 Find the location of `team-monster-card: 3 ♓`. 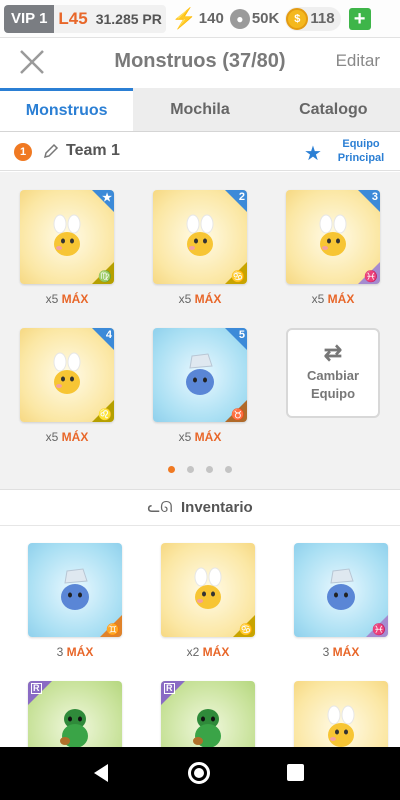

team-monster-card: 3 ♓ is located at coordinates (333, 237).